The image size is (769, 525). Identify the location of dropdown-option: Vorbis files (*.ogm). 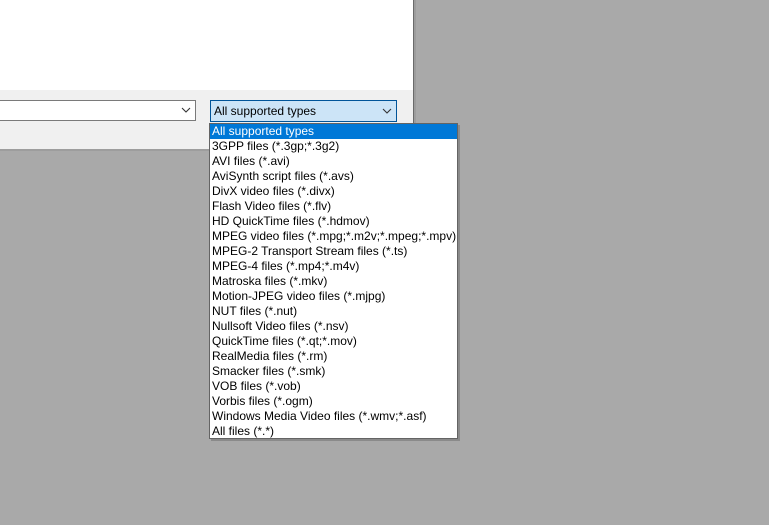
(333, 401).